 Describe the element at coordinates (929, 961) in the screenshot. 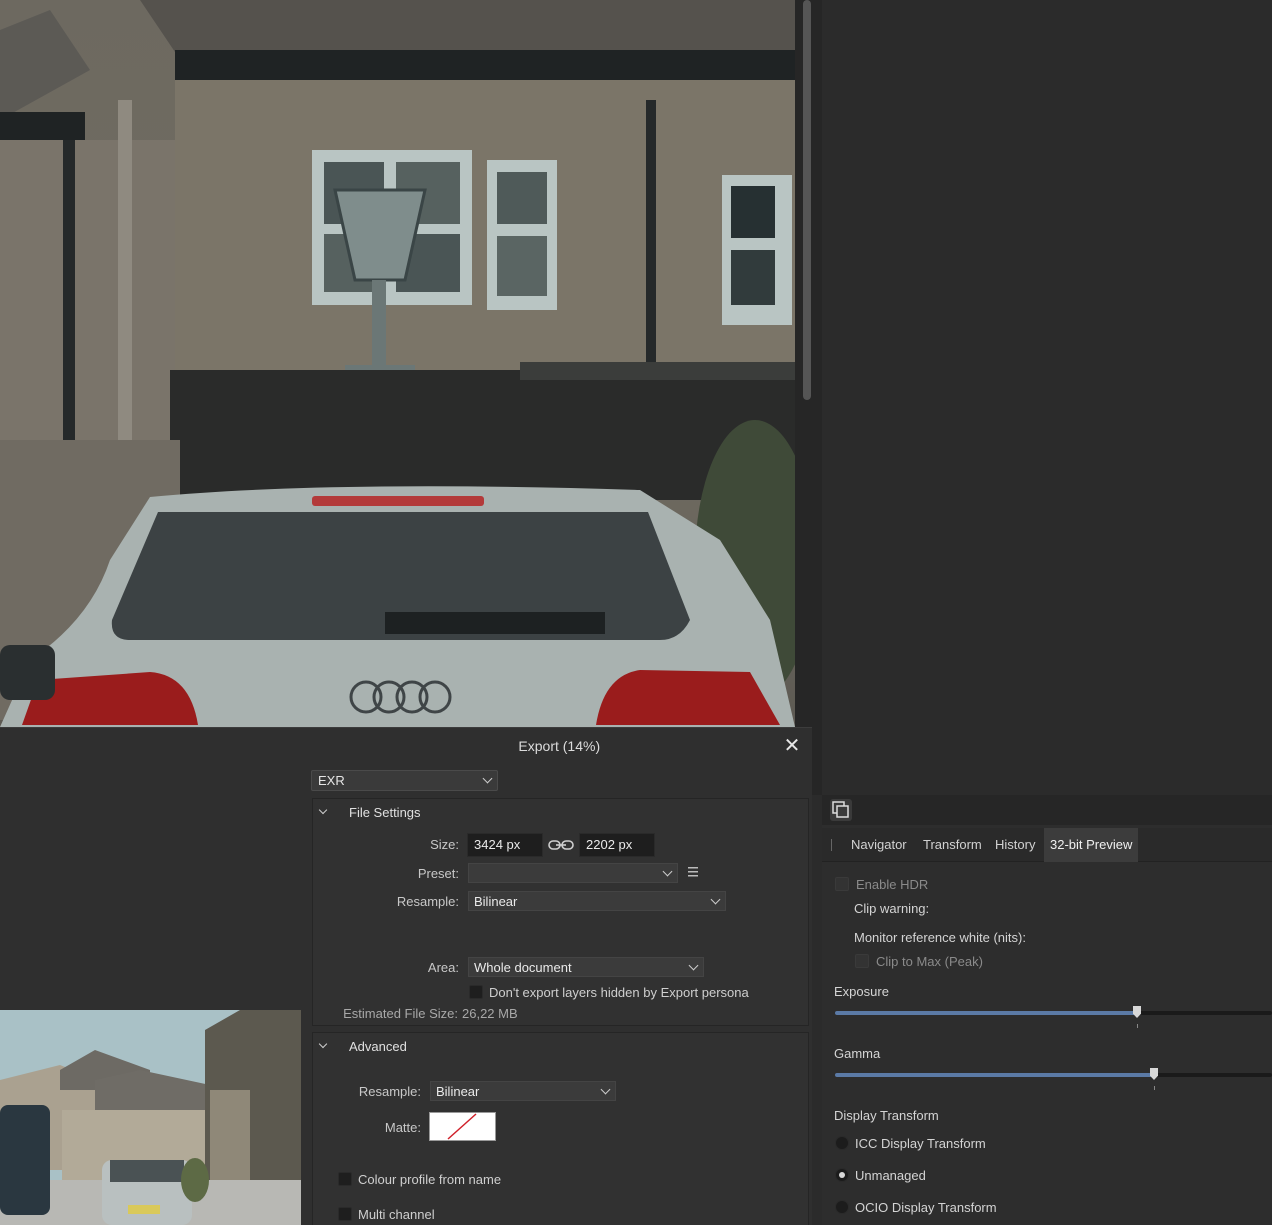

I see `clip-to-max-label: Clip to Max (Peak)` at that location.